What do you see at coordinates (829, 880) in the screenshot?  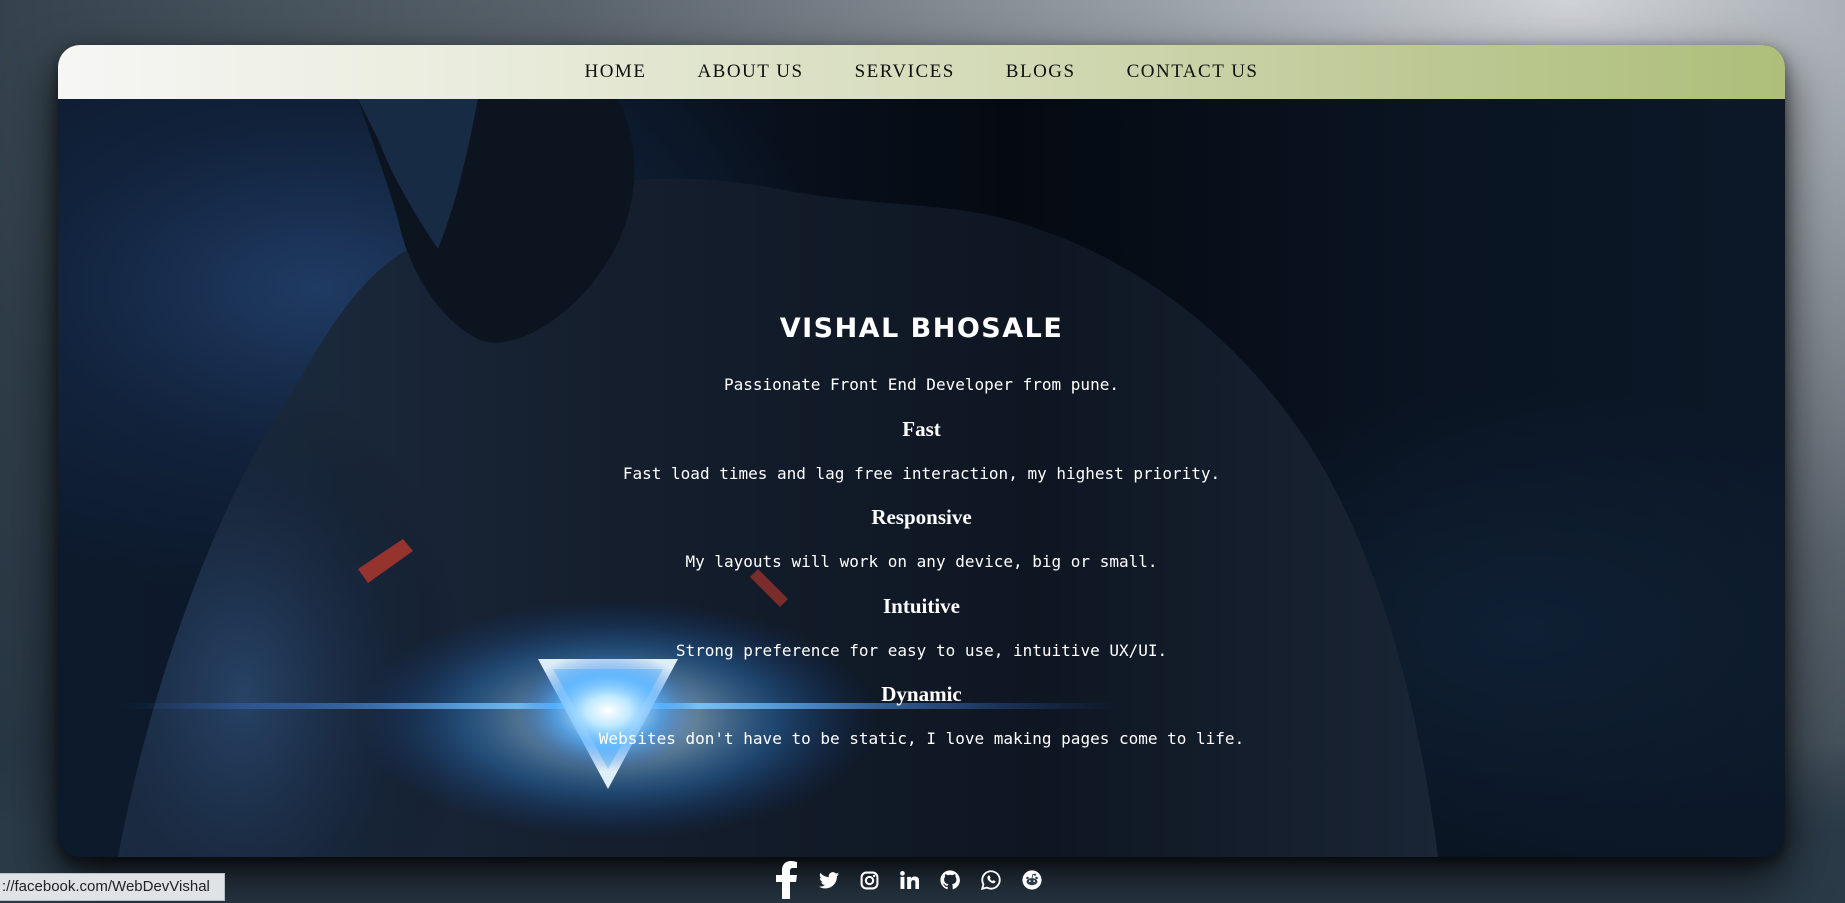 I see `twitter-icon` at bounding box center [829, 880].